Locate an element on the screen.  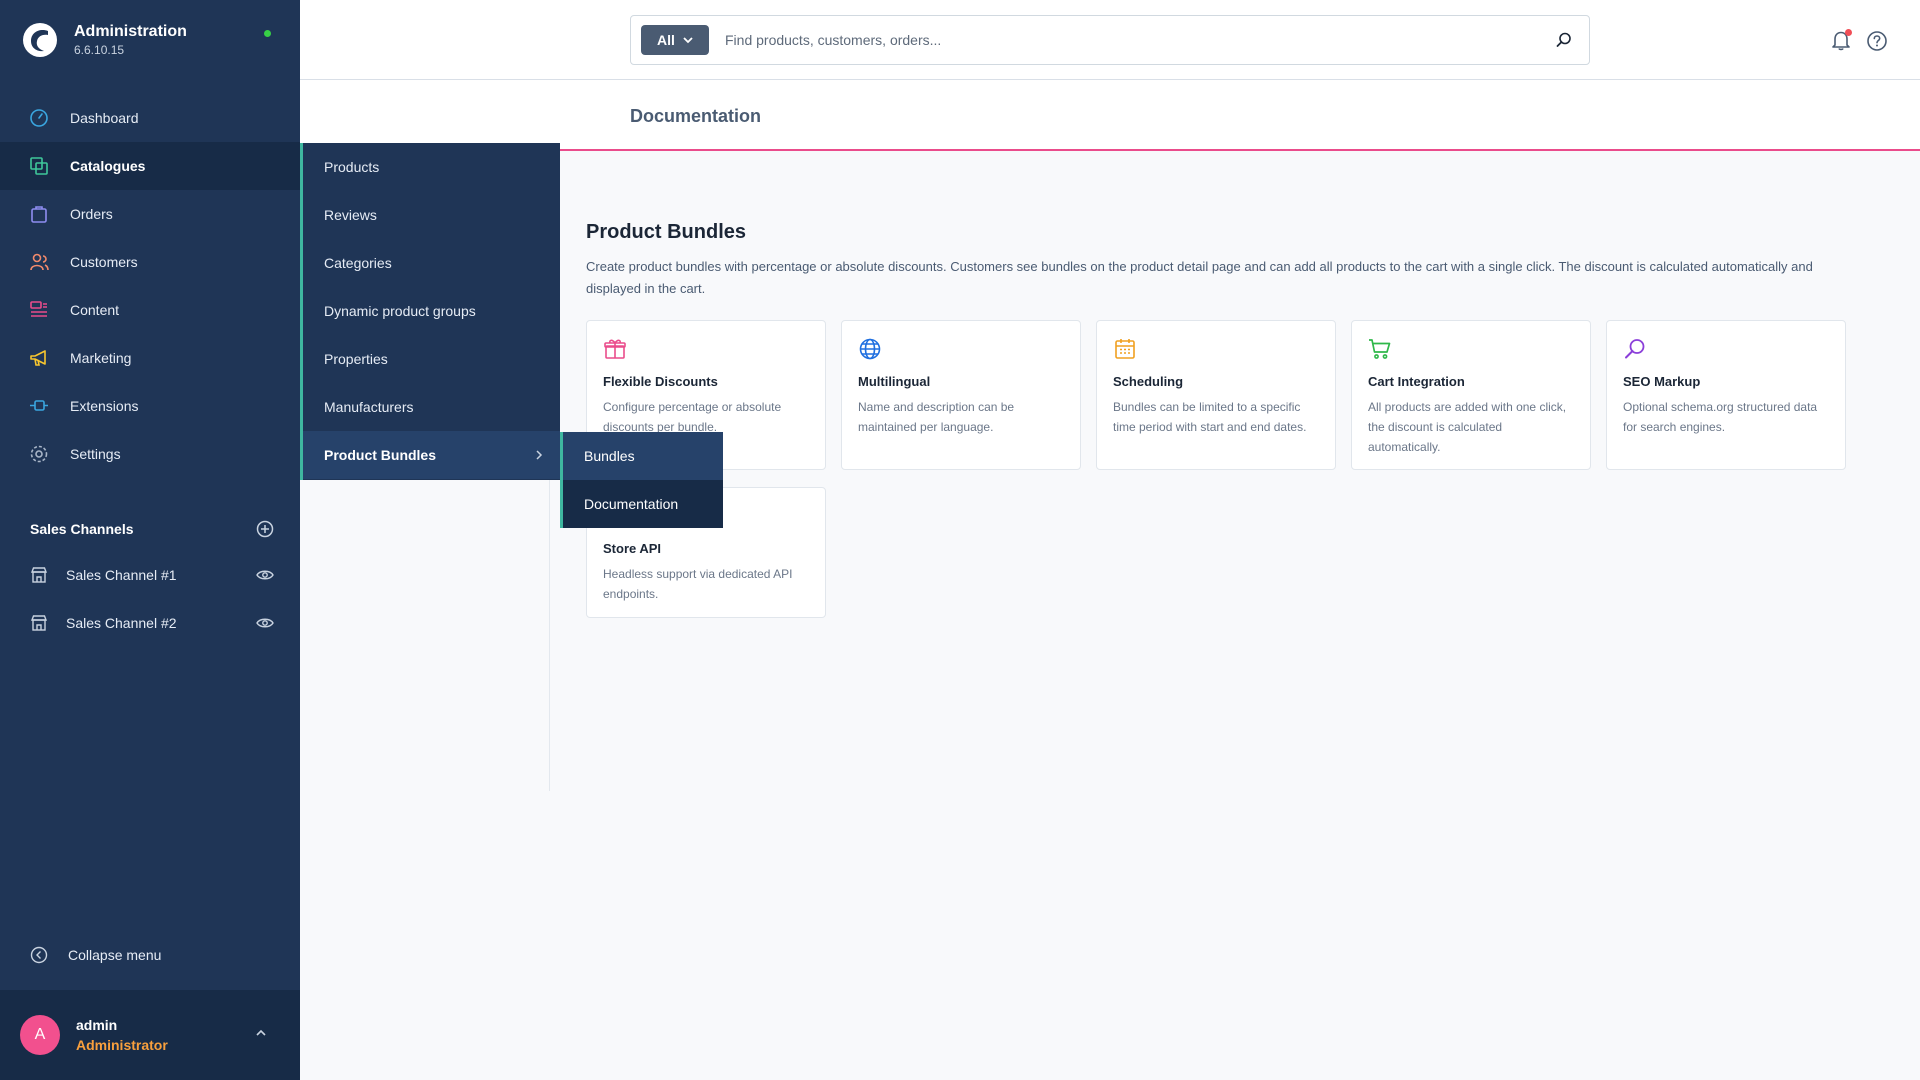
card-title: Scheduling is located at coordinates (1148, 381).